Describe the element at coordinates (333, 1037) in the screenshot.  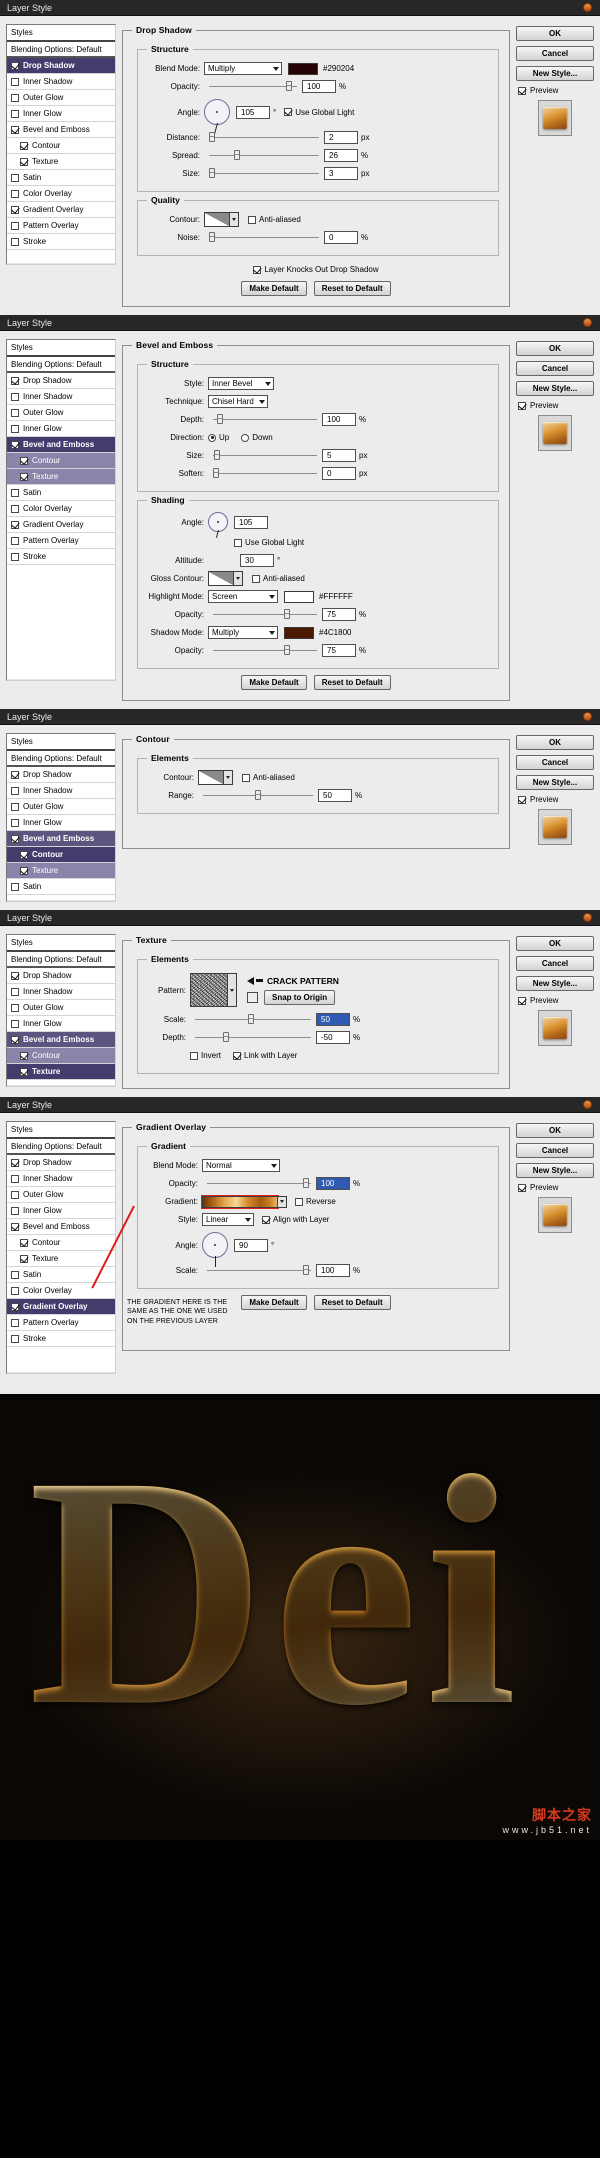
I see `depth-input: -50` at that location.